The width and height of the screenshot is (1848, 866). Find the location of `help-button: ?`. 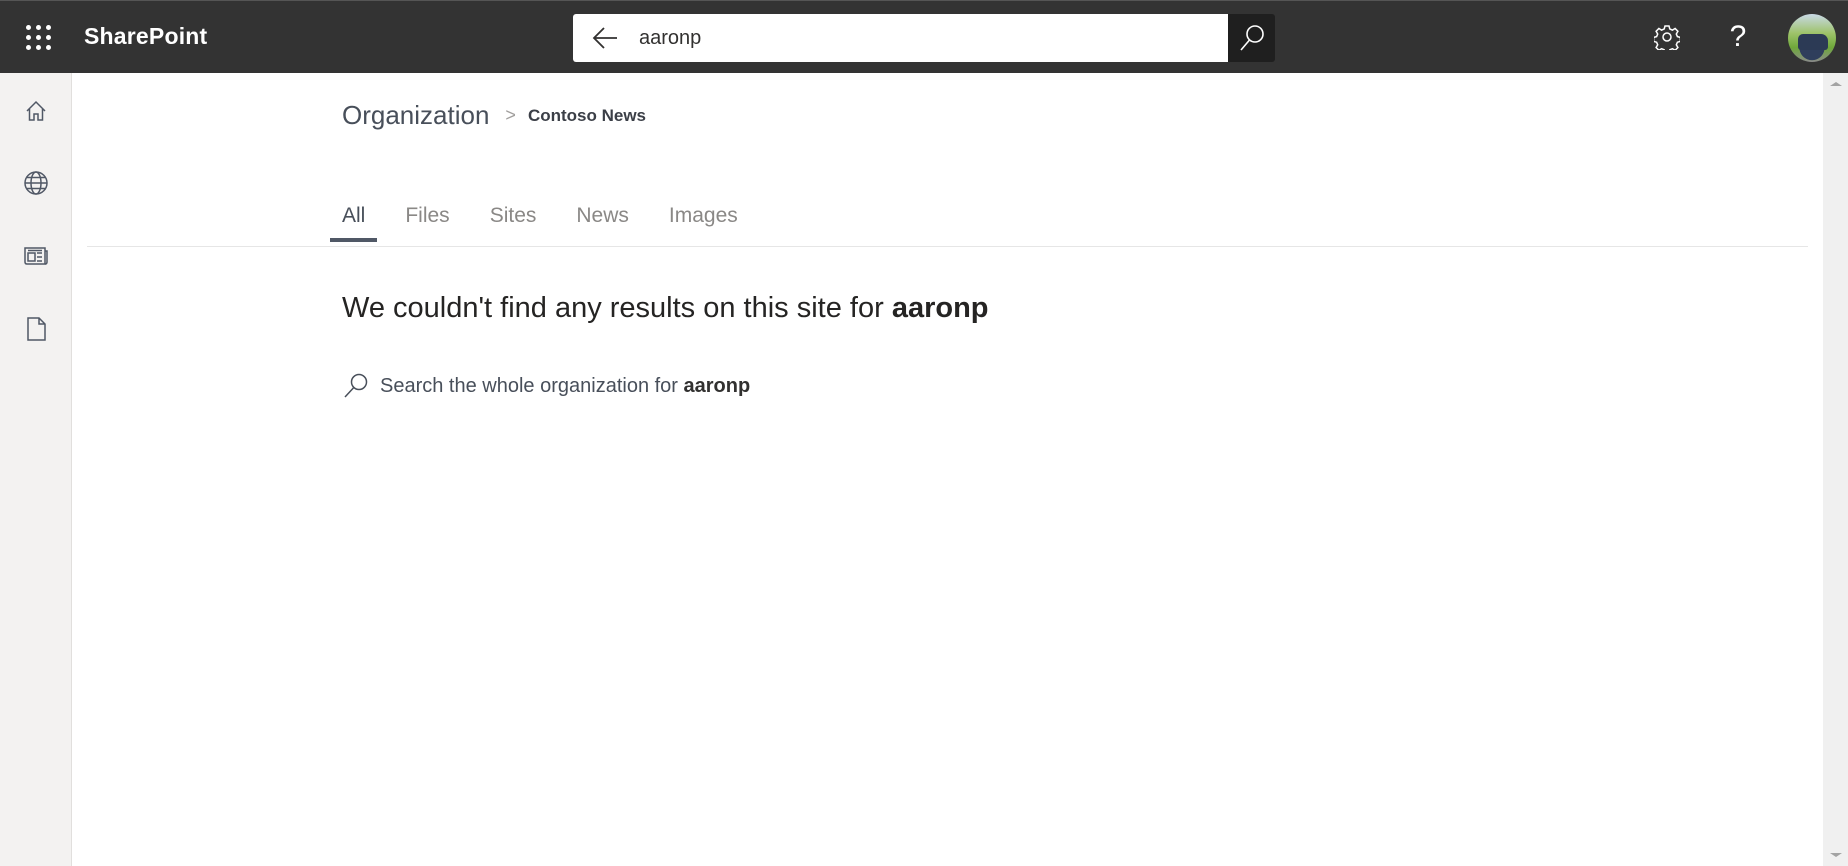

help-button: ? is located at coordinates (1738, 37).